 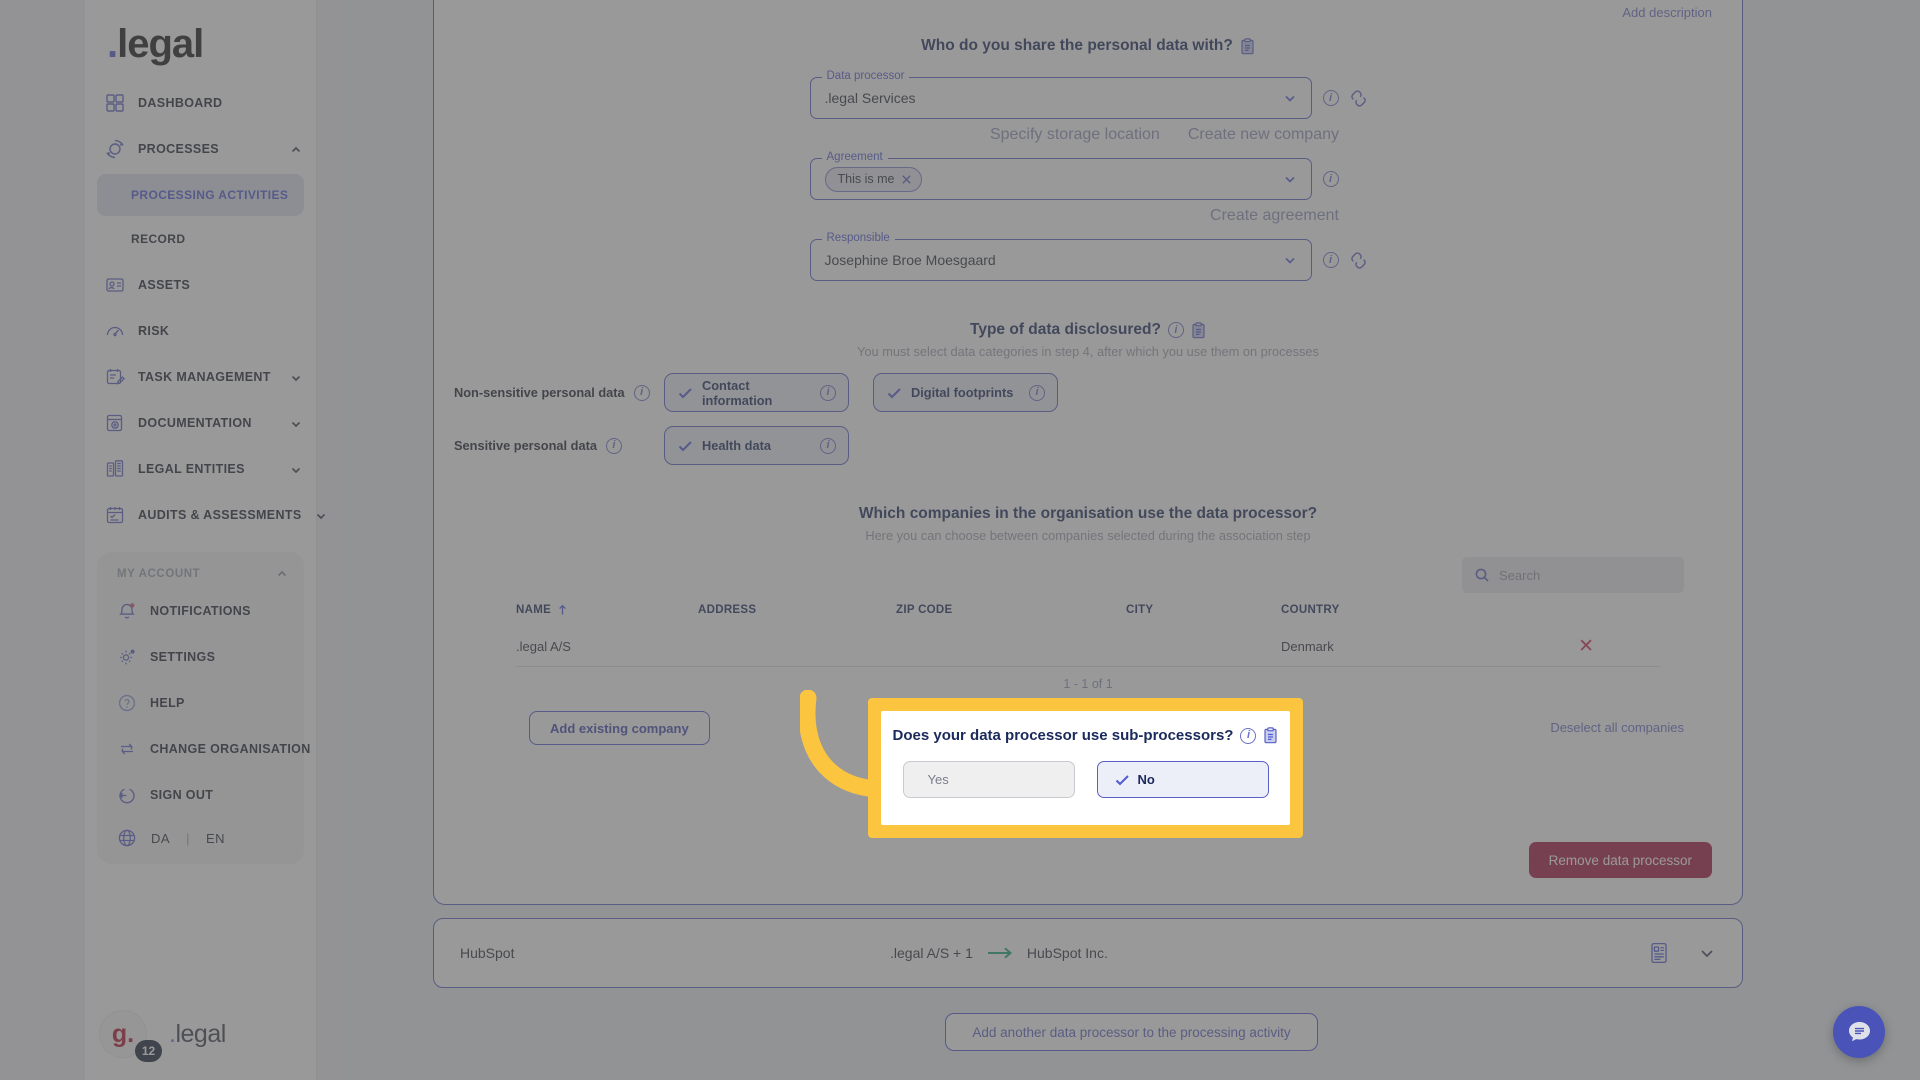 I want to click on data-processor-legend: Data processor, so click(x=865, y=76).